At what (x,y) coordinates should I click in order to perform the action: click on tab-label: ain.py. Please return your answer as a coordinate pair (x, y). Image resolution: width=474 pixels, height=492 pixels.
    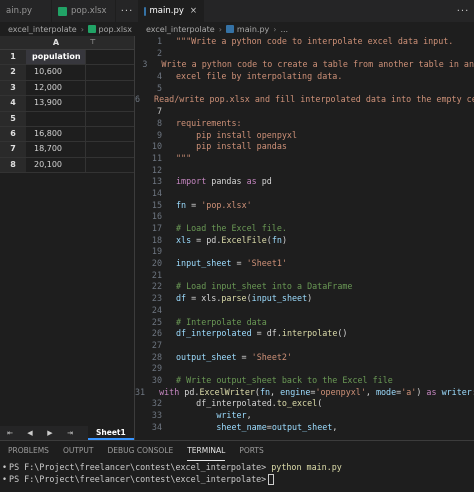
    Looking at the image, I should click on (19, 11).